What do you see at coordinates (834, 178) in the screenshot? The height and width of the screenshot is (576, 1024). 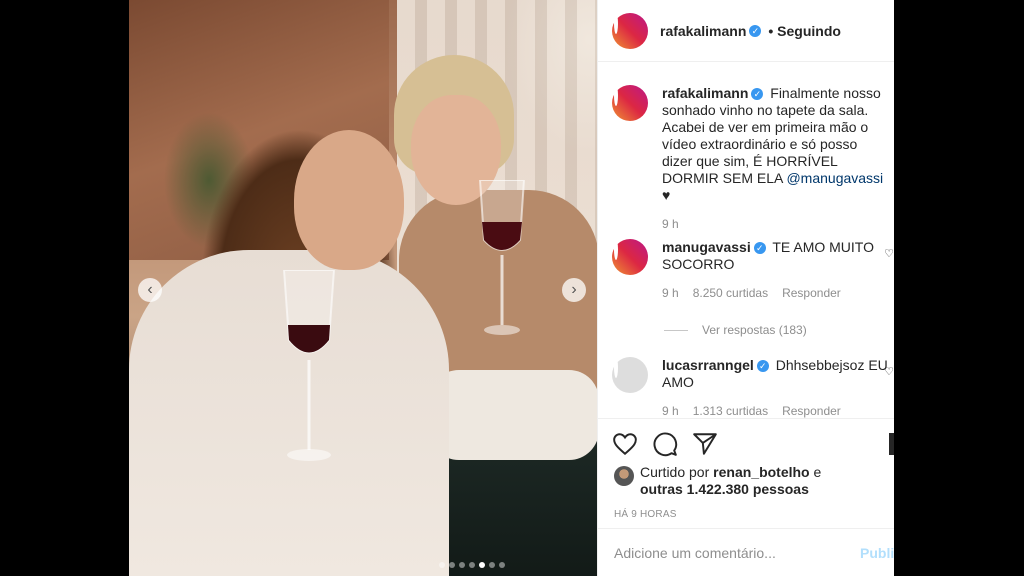 I see `caption-mention-link: @manugavassi` at bounding box center [834, 178].